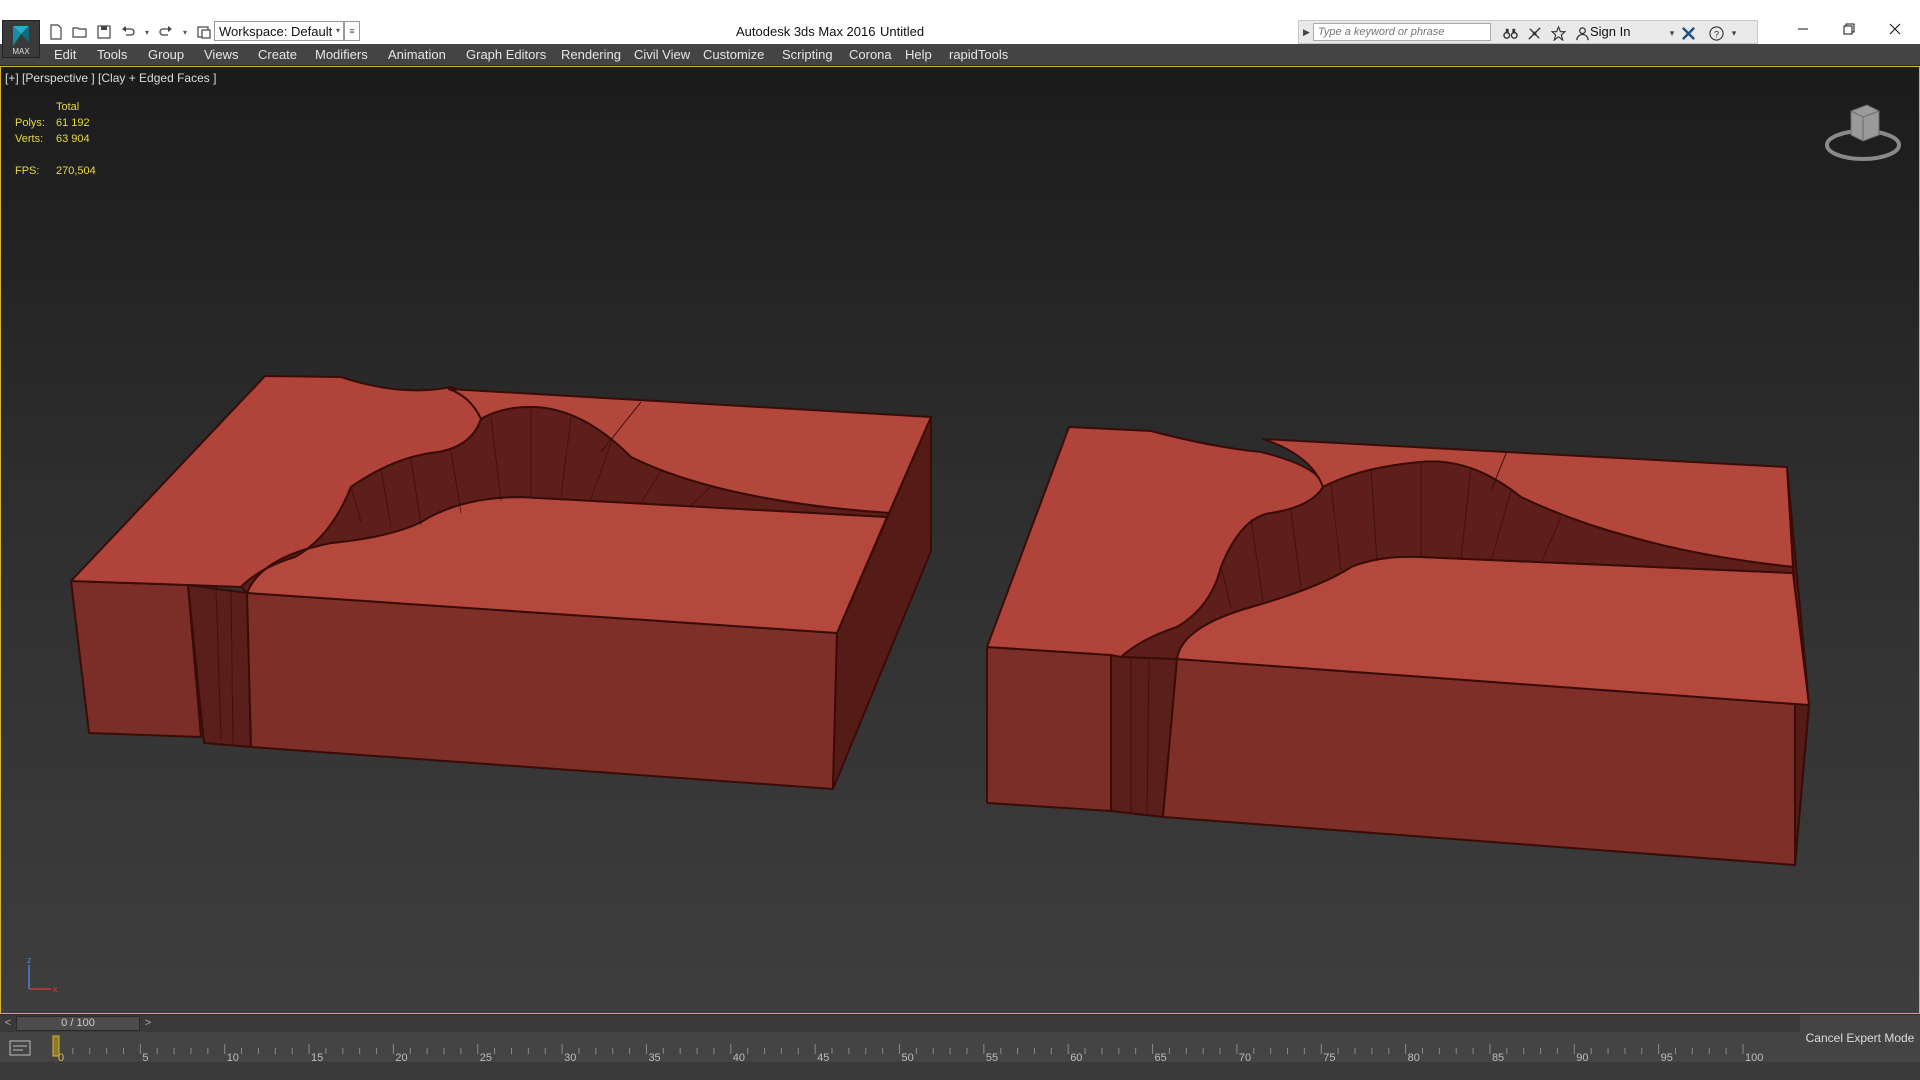 The width and height of the screenshot is (1920, 1080). What do you see at coordinates (27, 171) in the screenshot?
I see `stats-fps-label: FPS:` at bounding box center [27, 171].